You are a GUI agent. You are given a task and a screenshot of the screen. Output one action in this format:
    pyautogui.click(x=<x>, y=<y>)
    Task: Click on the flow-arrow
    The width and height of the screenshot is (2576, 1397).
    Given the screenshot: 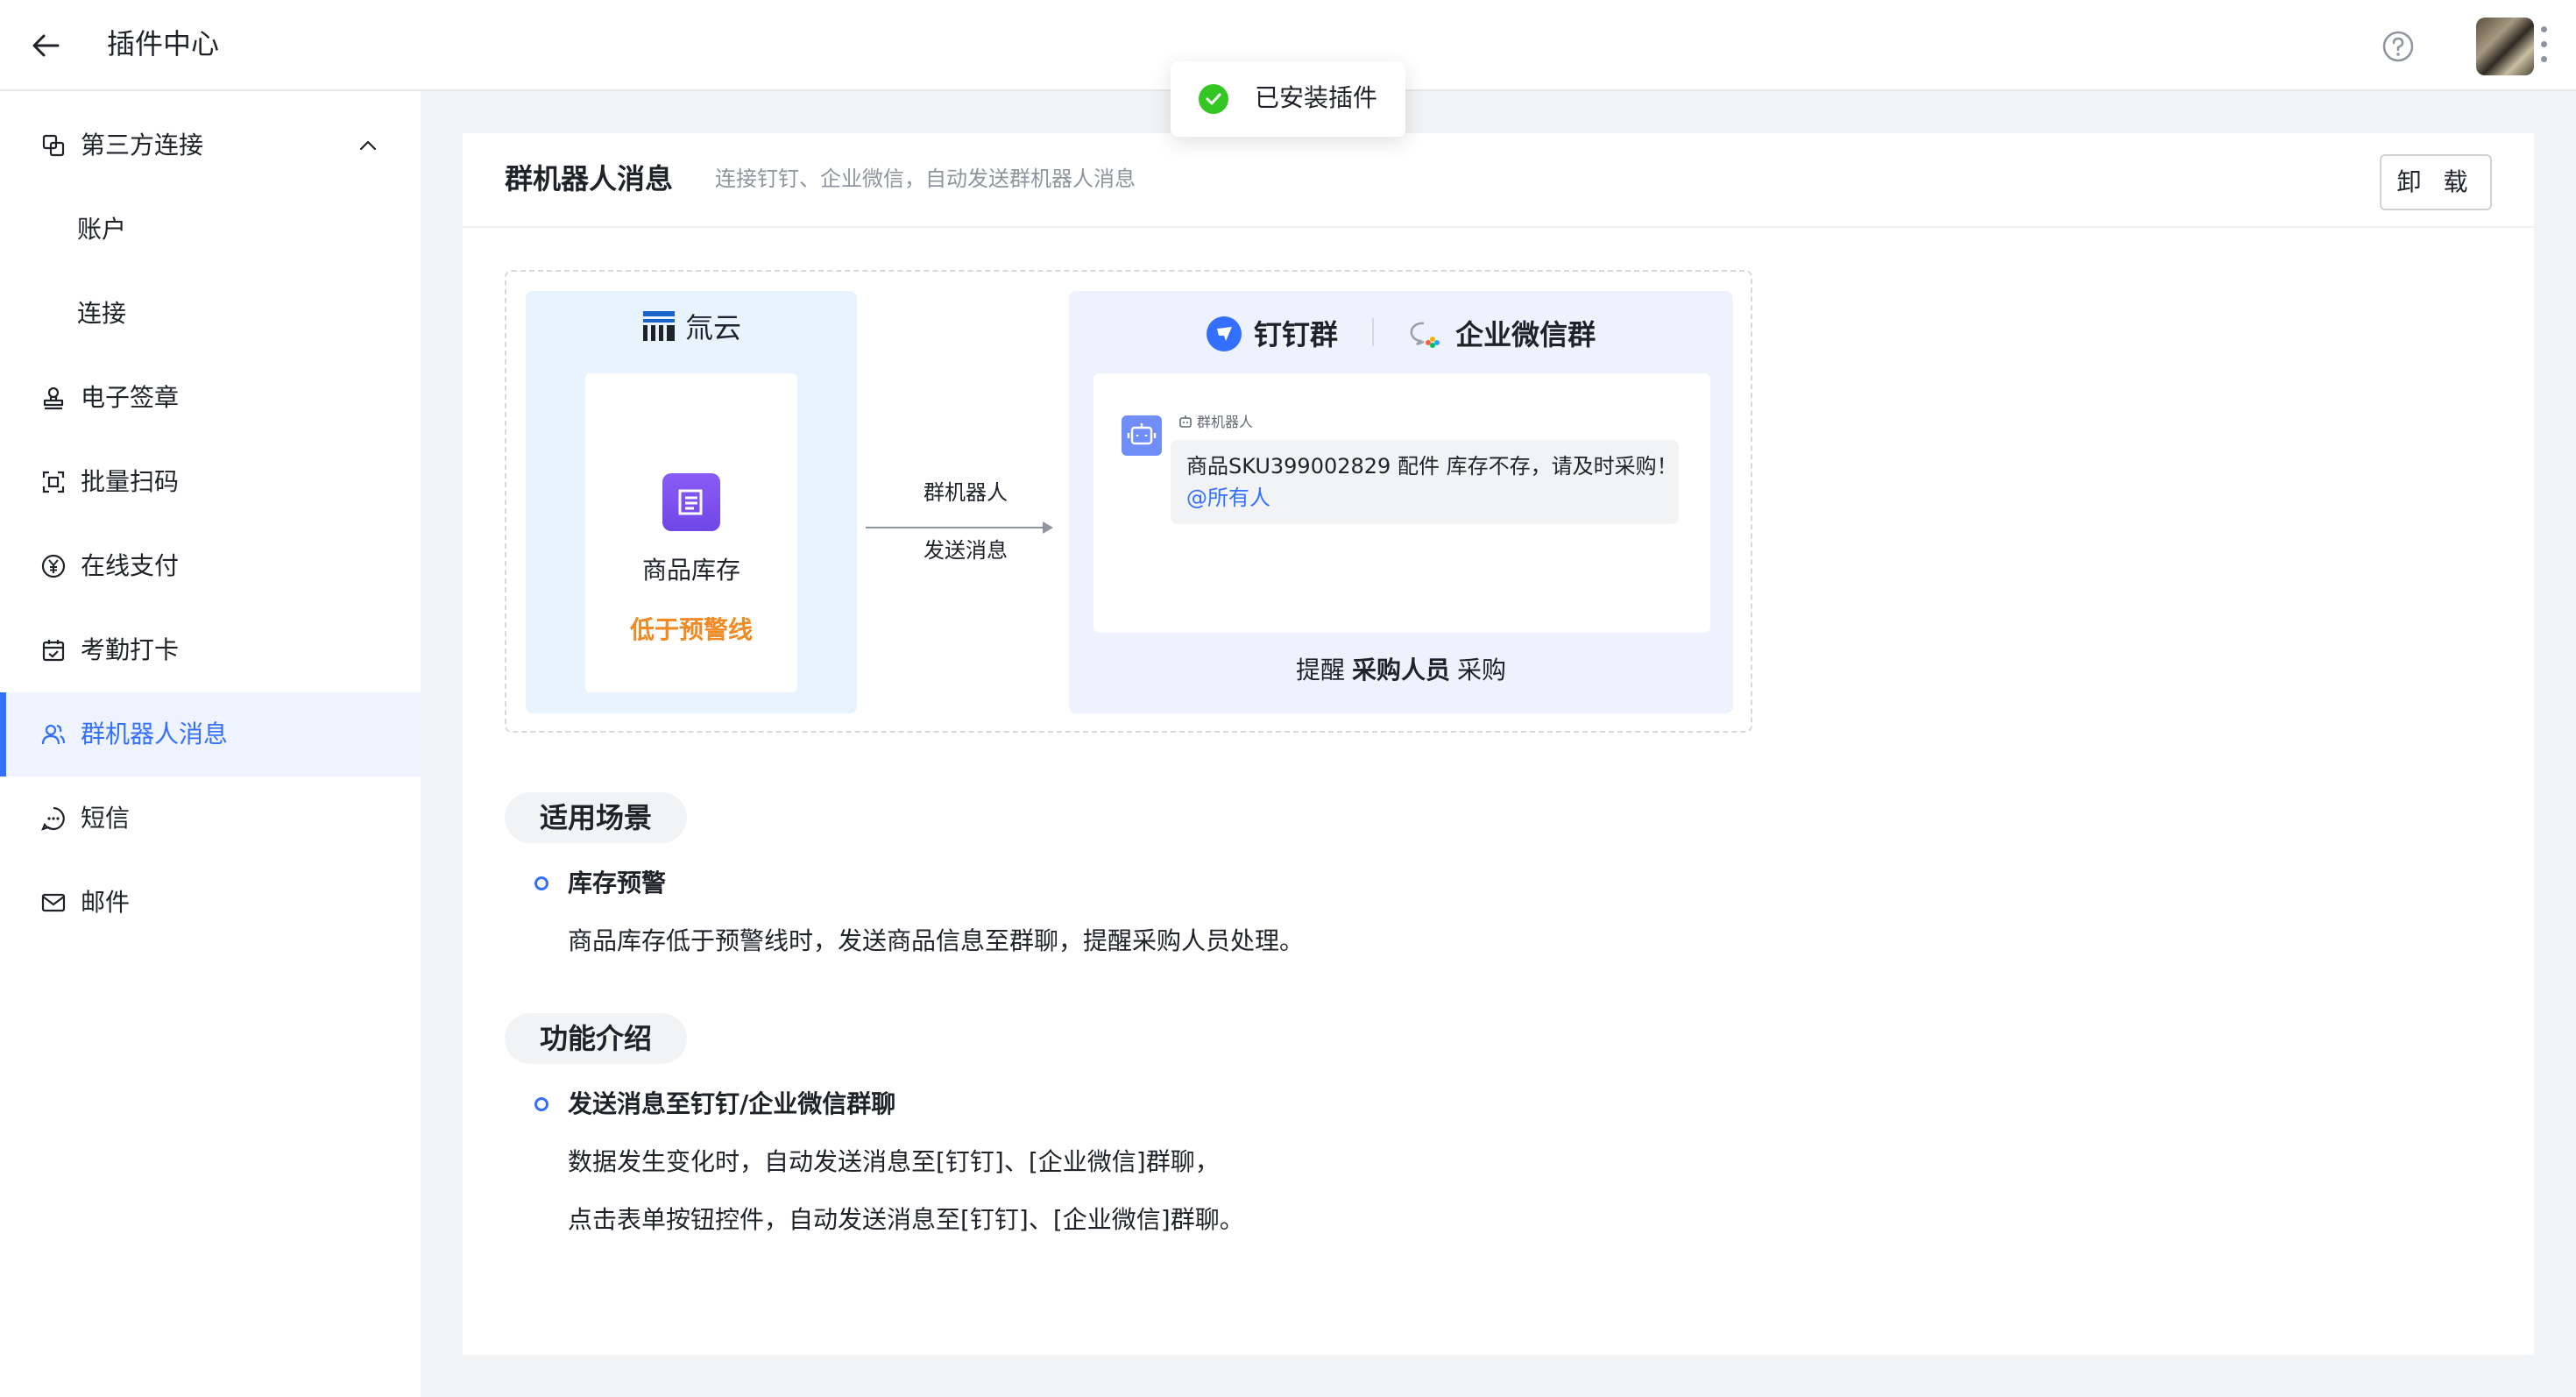 What is the action you would take?
    pyautogui.click(x=957, y=527)
    